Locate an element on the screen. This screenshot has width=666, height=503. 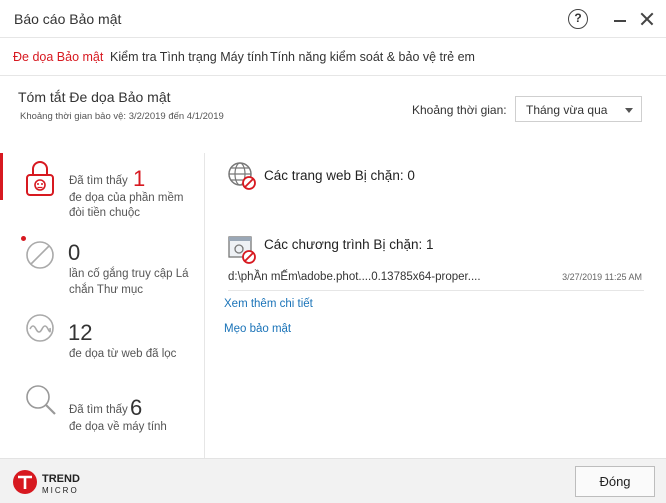
stat-folder-shield-count: 0 is located at coordinates (74, 252).